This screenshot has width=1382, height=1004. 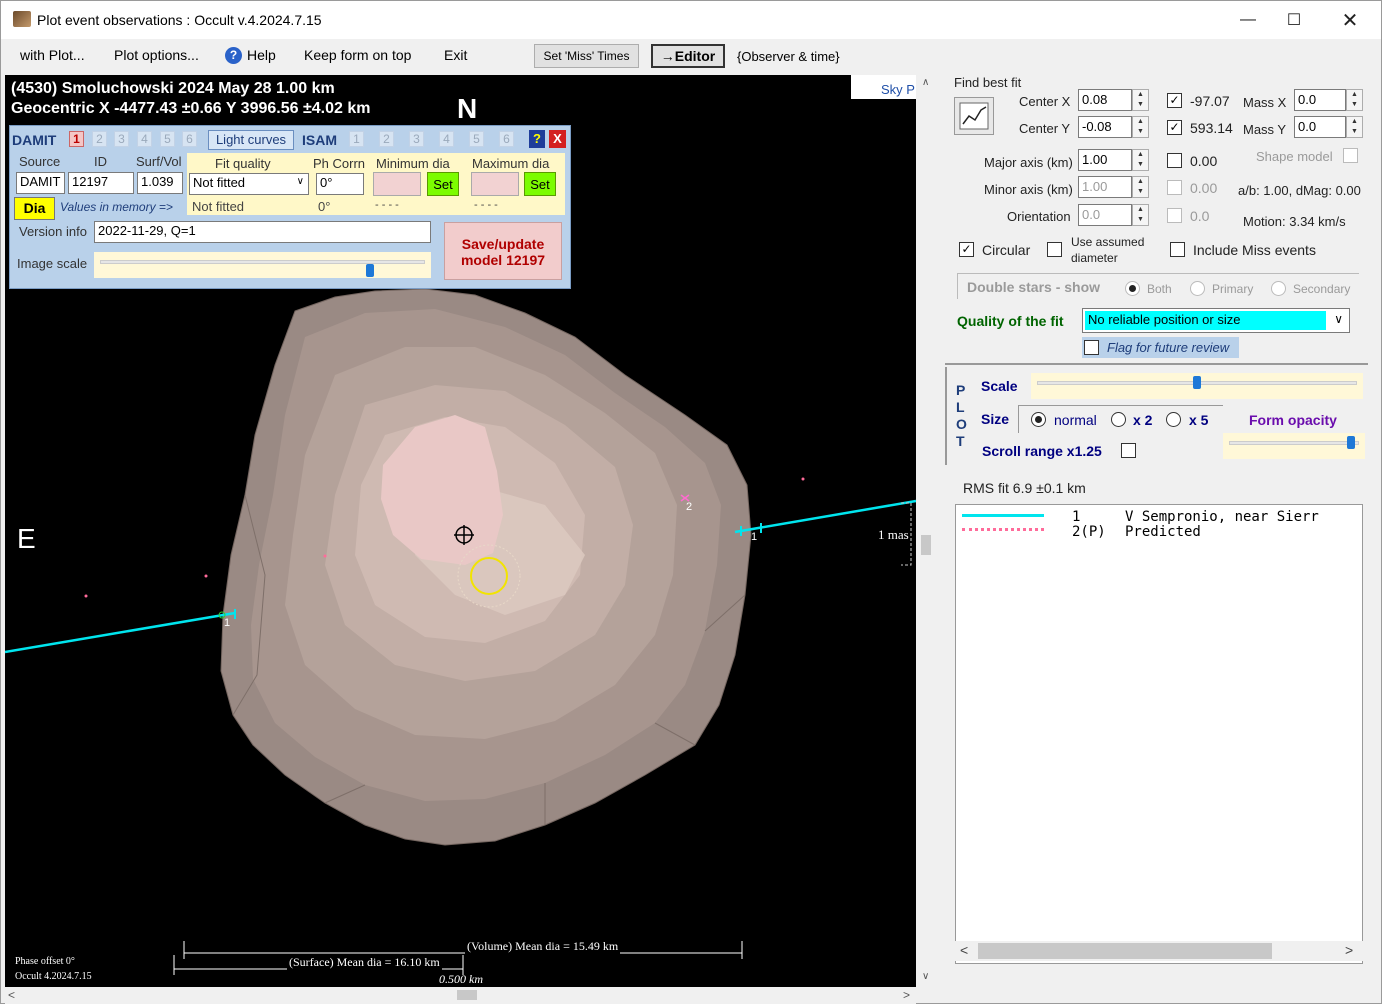 What do you see at coordinates (1350, 442) in the screenshot?
I see `form-opacity-thumb` at bounding box center [1350, 442].